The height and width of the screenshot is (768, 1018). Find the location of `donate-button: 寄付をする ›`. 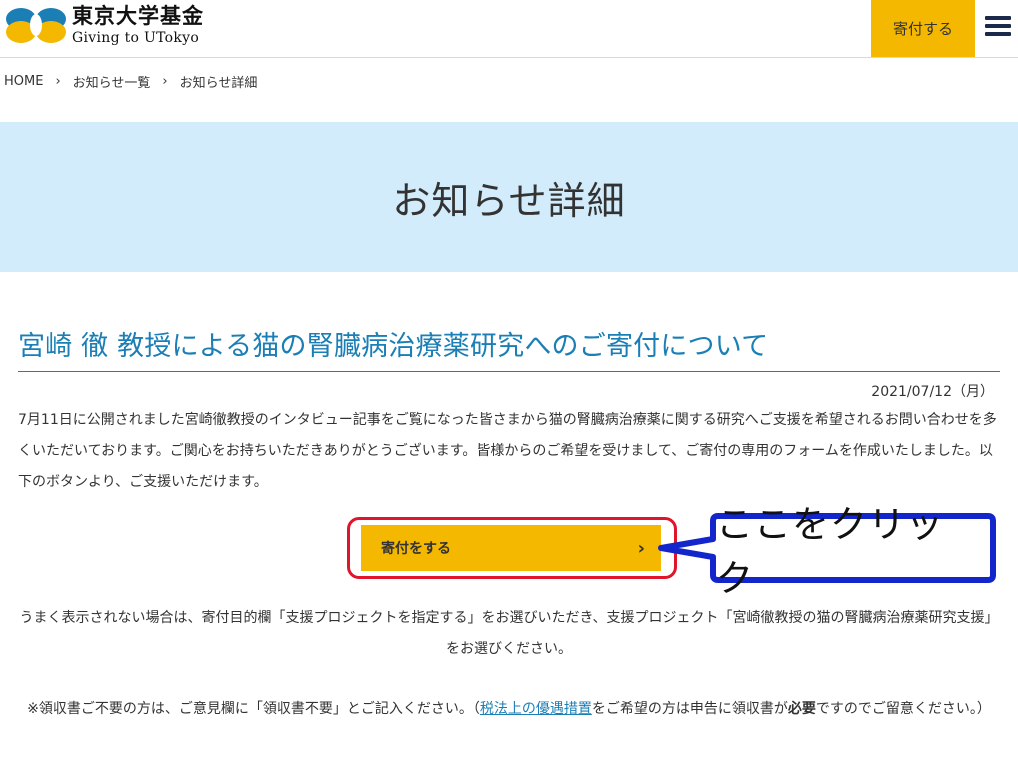

donate-button: 寄付をする › is located at coordinates (511, 548).